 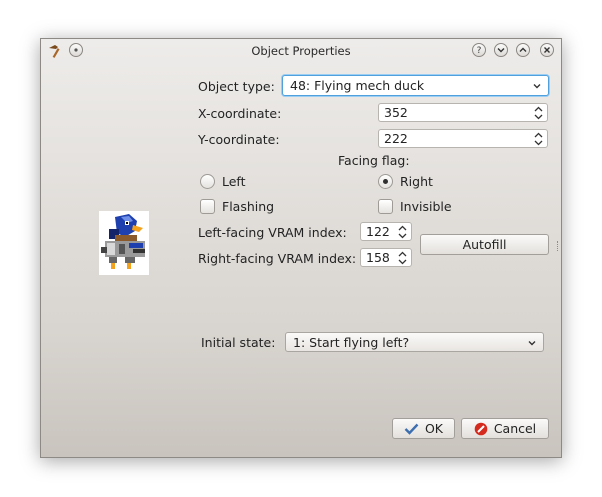 I want to click on object-type-label: Object type:, so click(x=236, y=86).